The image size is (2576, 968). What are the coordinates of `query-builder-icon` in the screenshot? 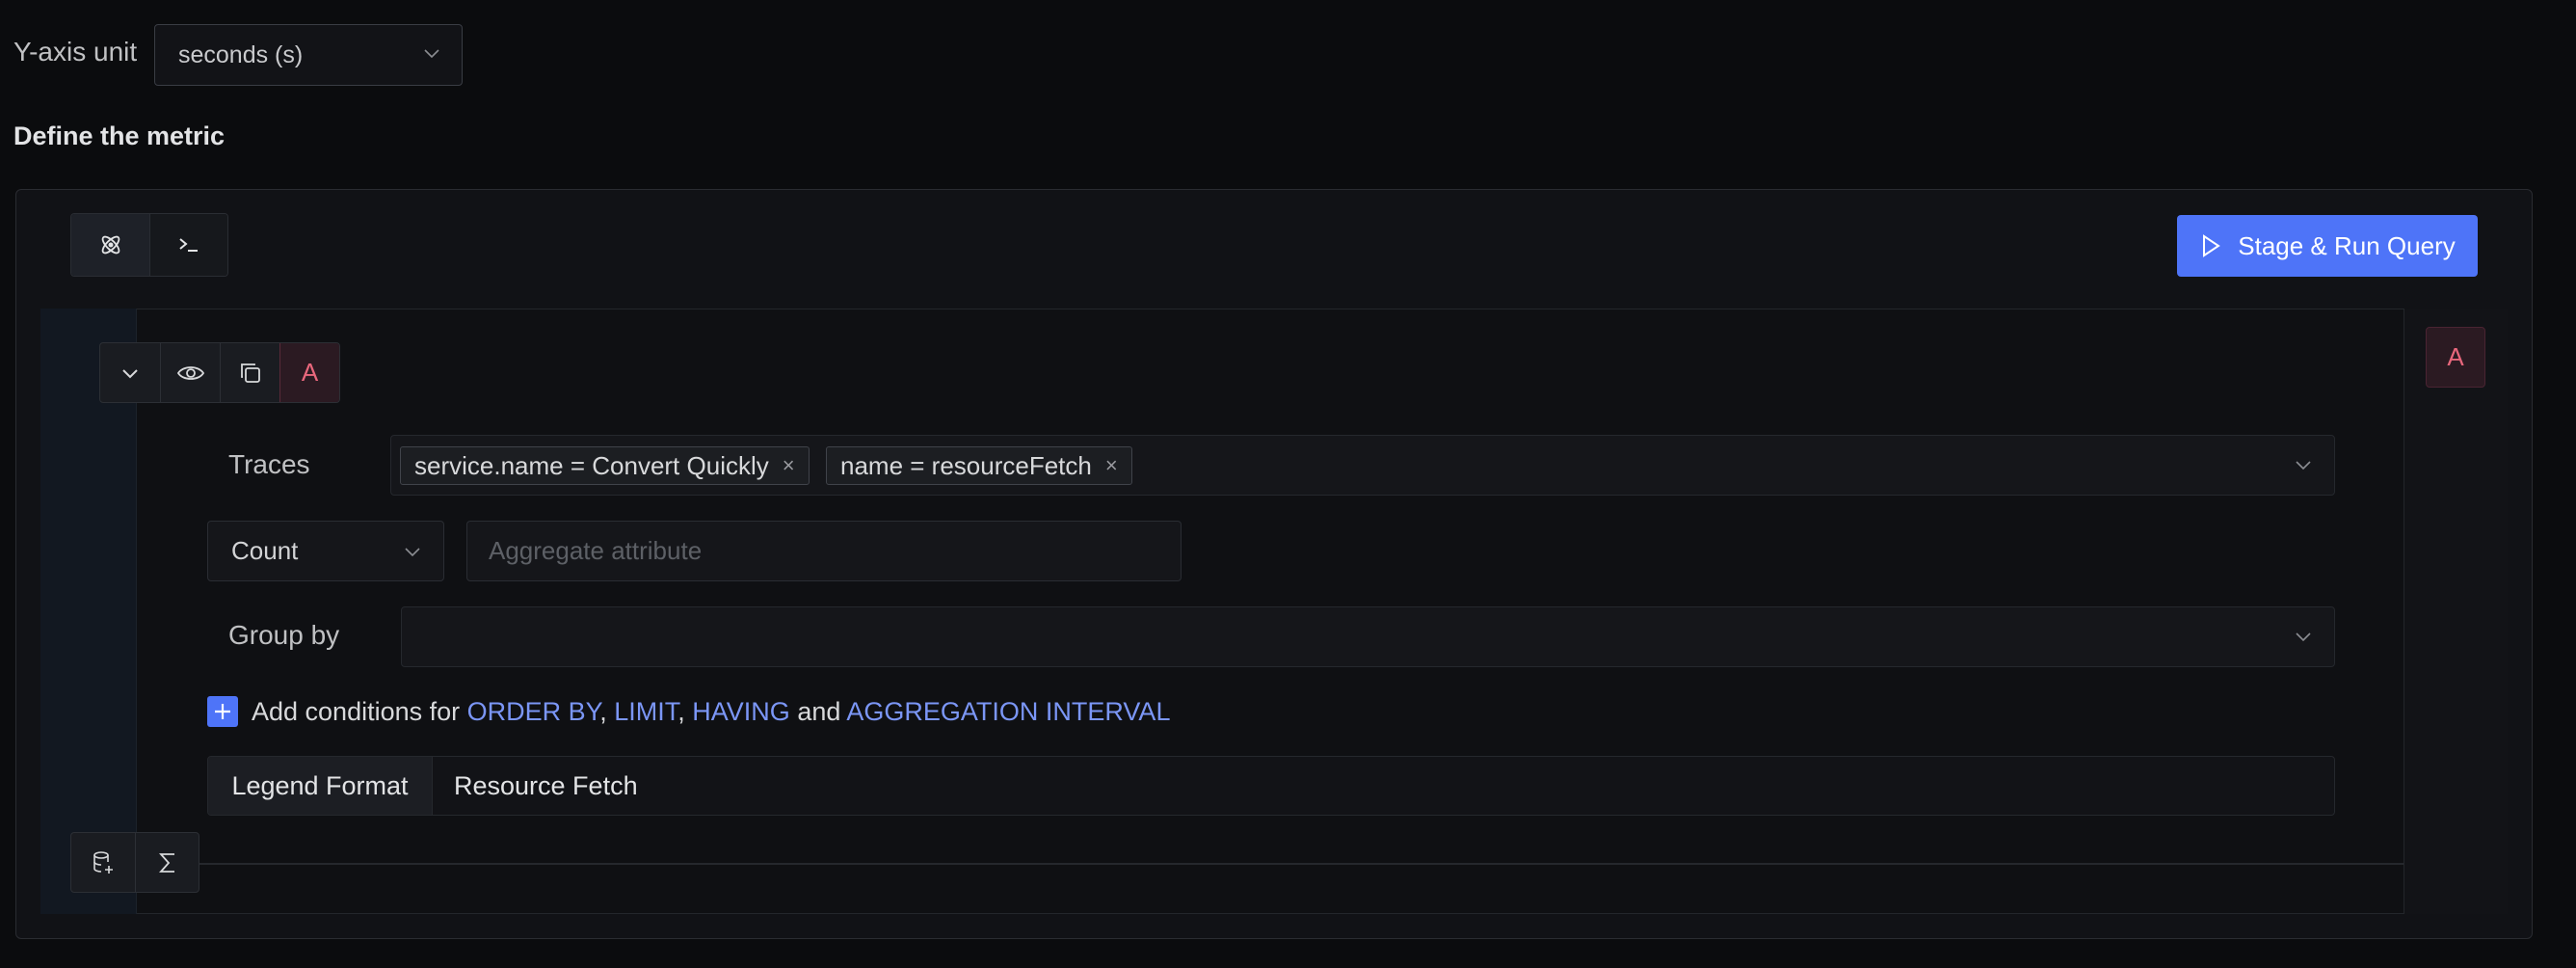 It's located at (110, 244).